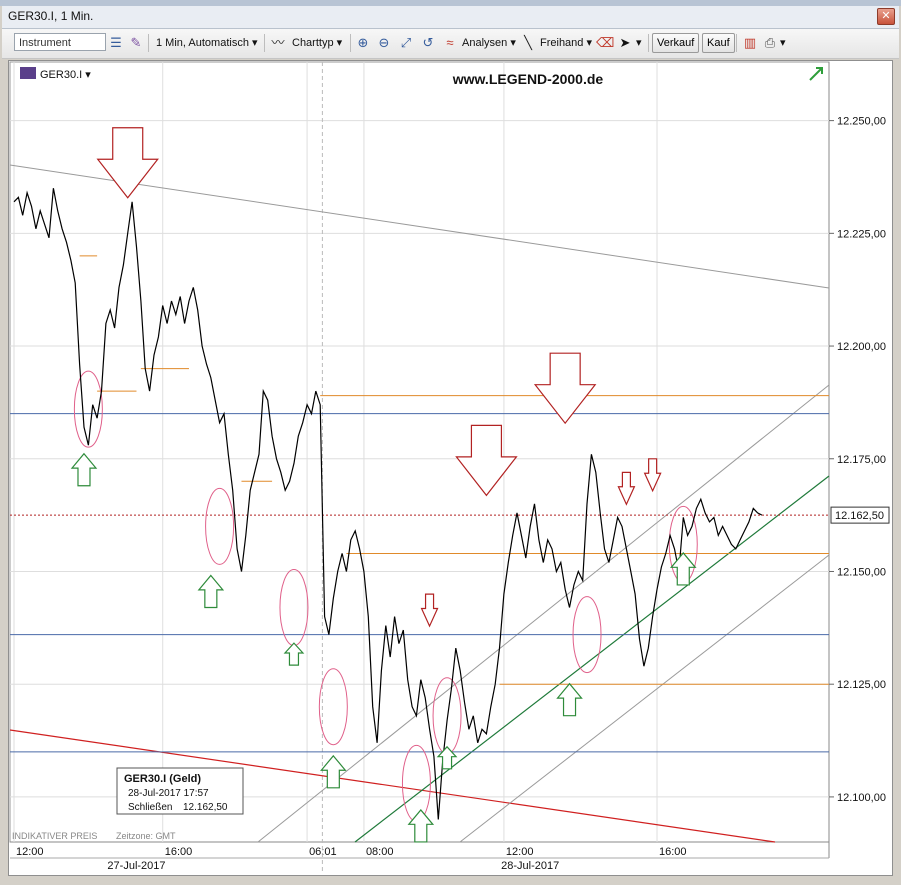 The height and width of the screenshot is (885, 901). Describe the element at coordinates (380, 852) in the screenshot. I see `x-tick-label: 08:00` at that location.